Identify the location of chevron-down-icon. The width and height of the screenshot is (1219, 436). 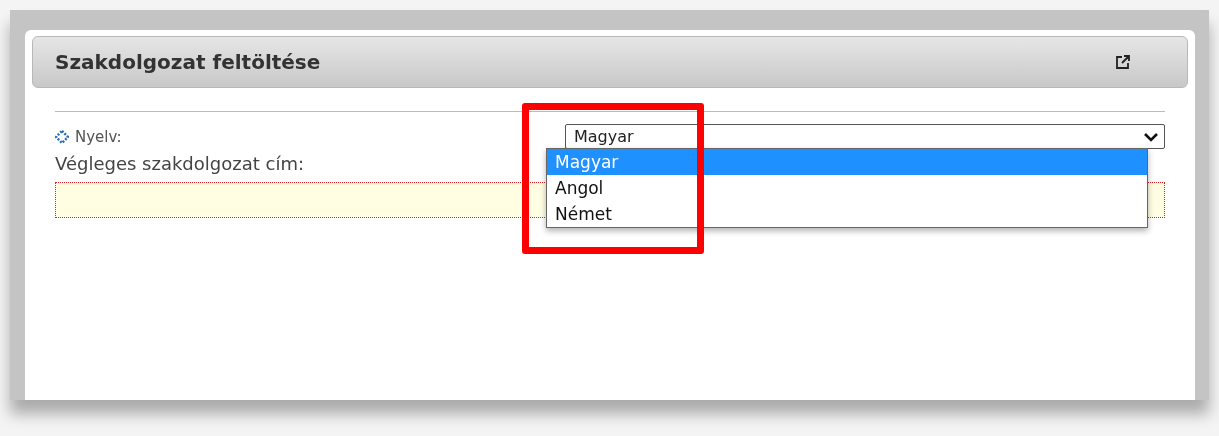
(1151, 136).